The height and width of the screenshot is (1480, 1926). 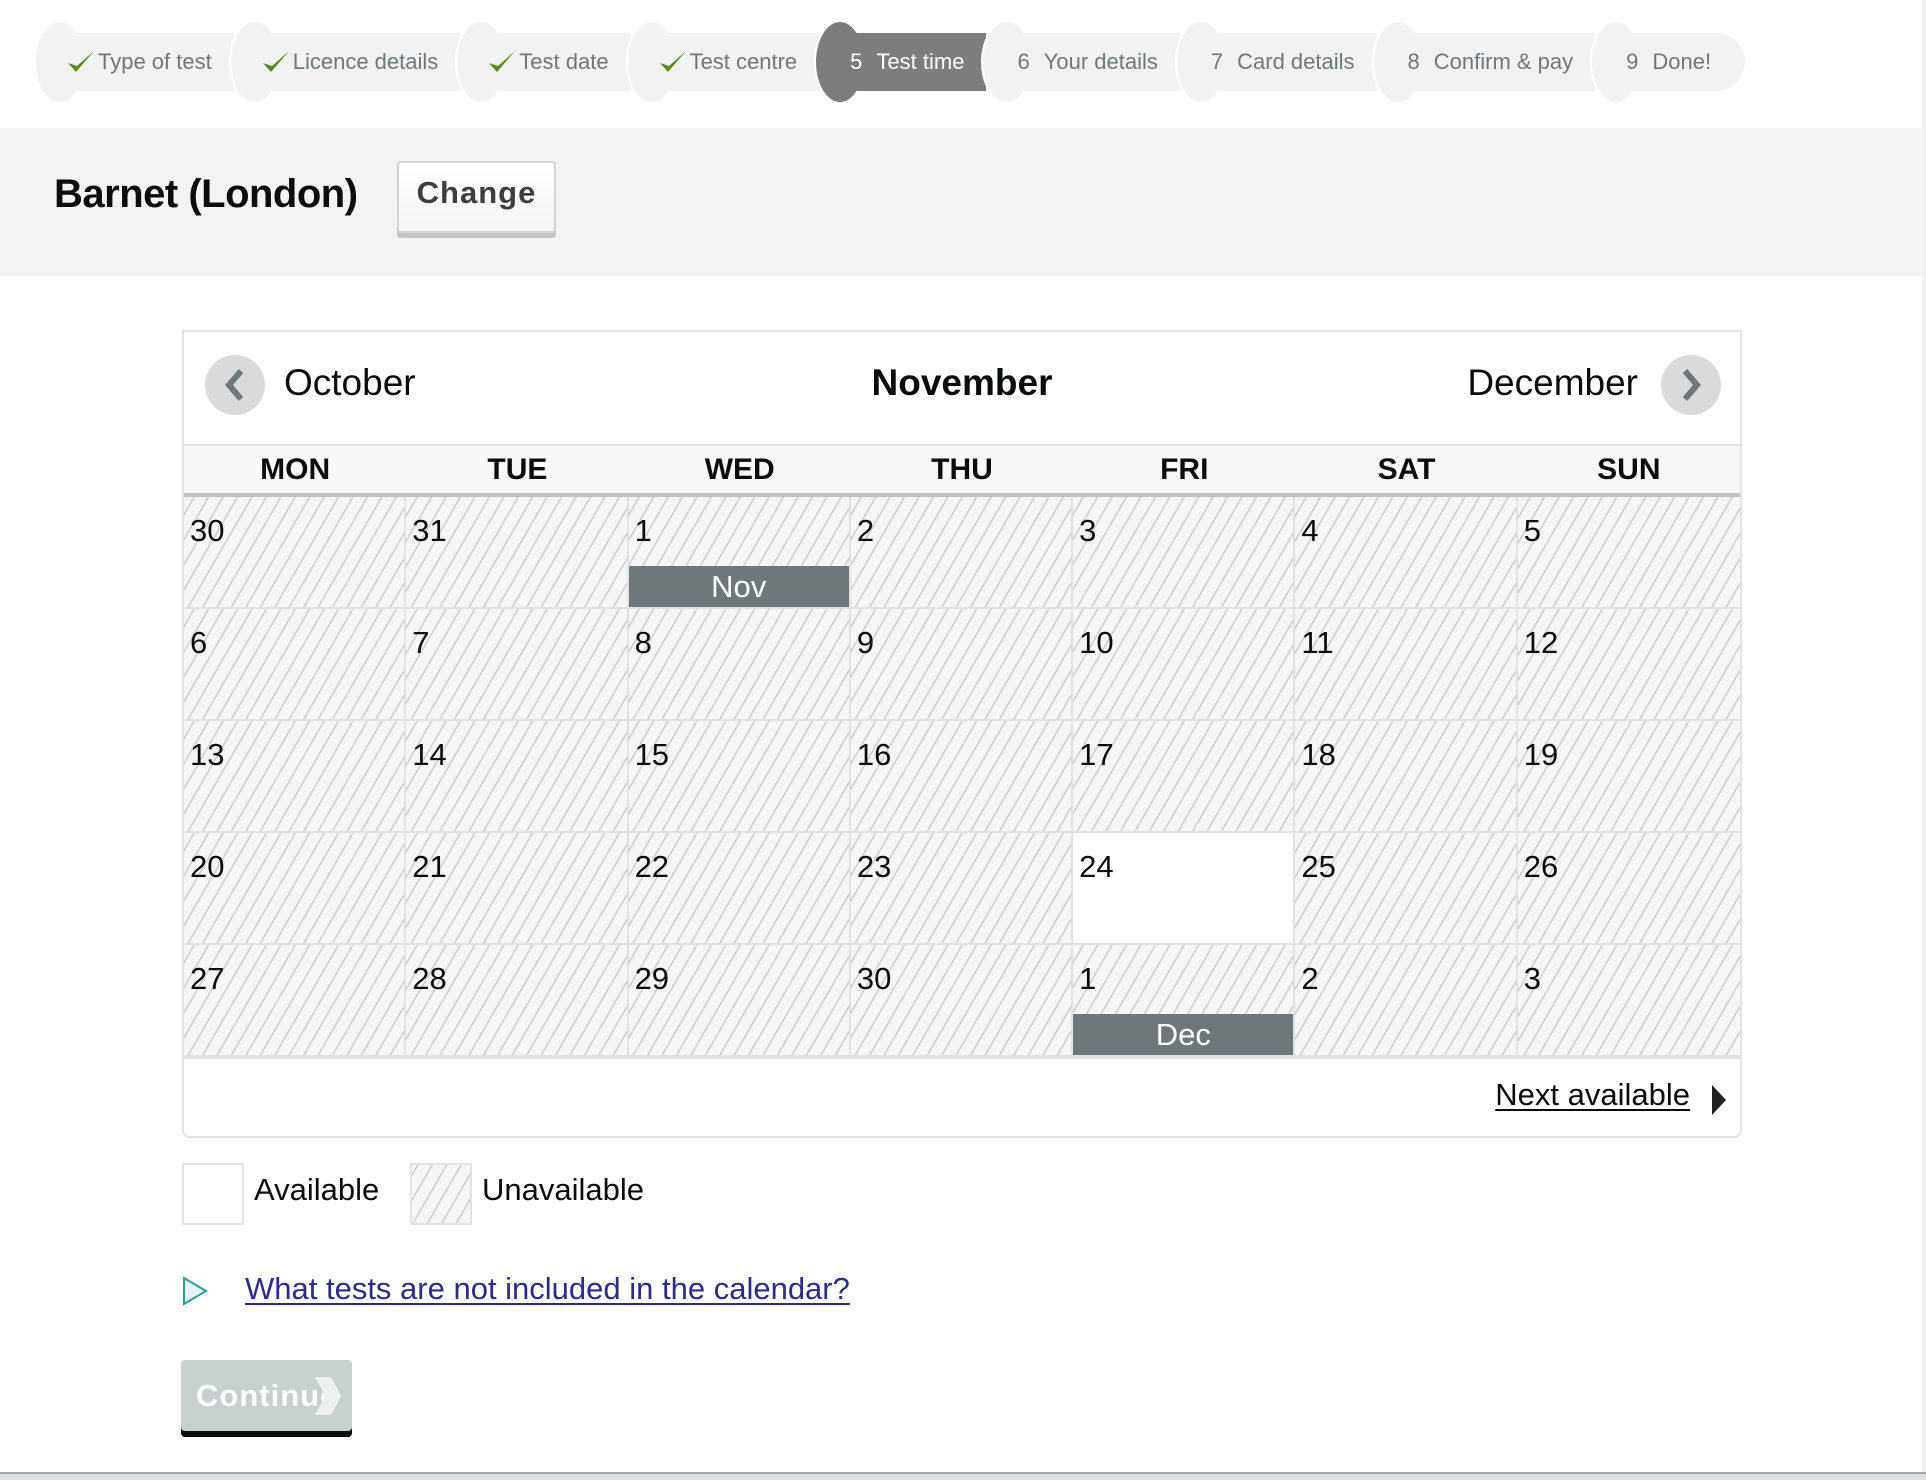 What do you see at coordinates (429, 866) in the screenshot?
I see `day-number: 21` at bounding box center [429, 866].